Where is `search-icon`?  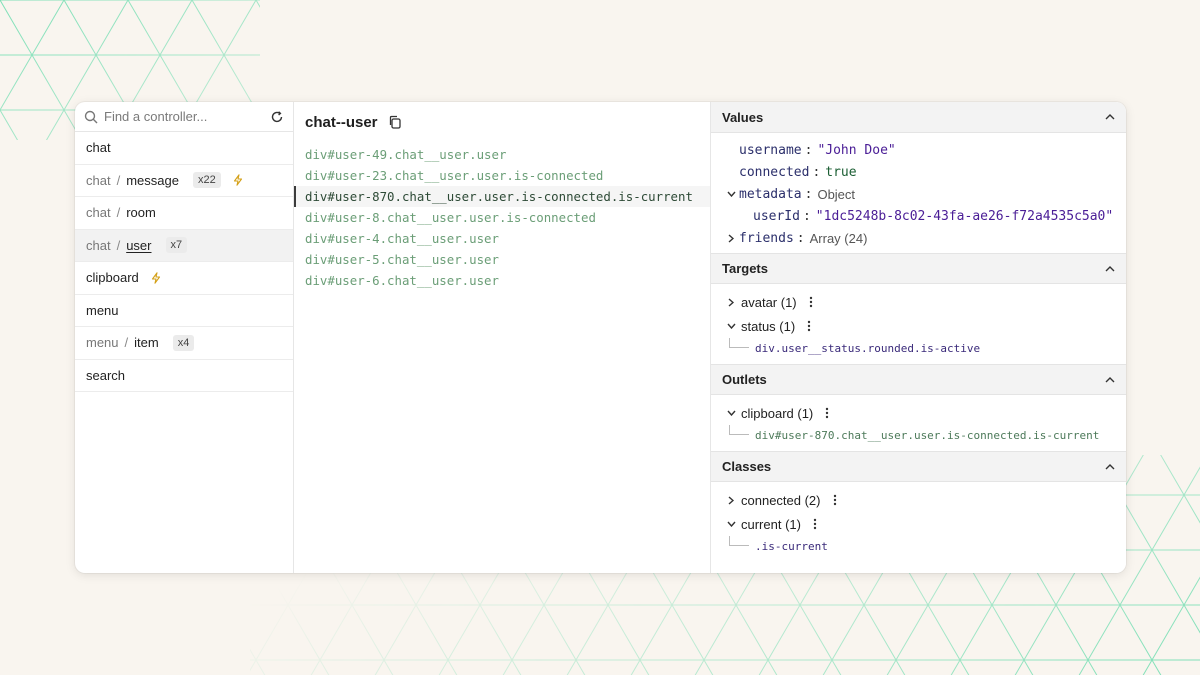 search-icon is located at coordinates (91, 116).